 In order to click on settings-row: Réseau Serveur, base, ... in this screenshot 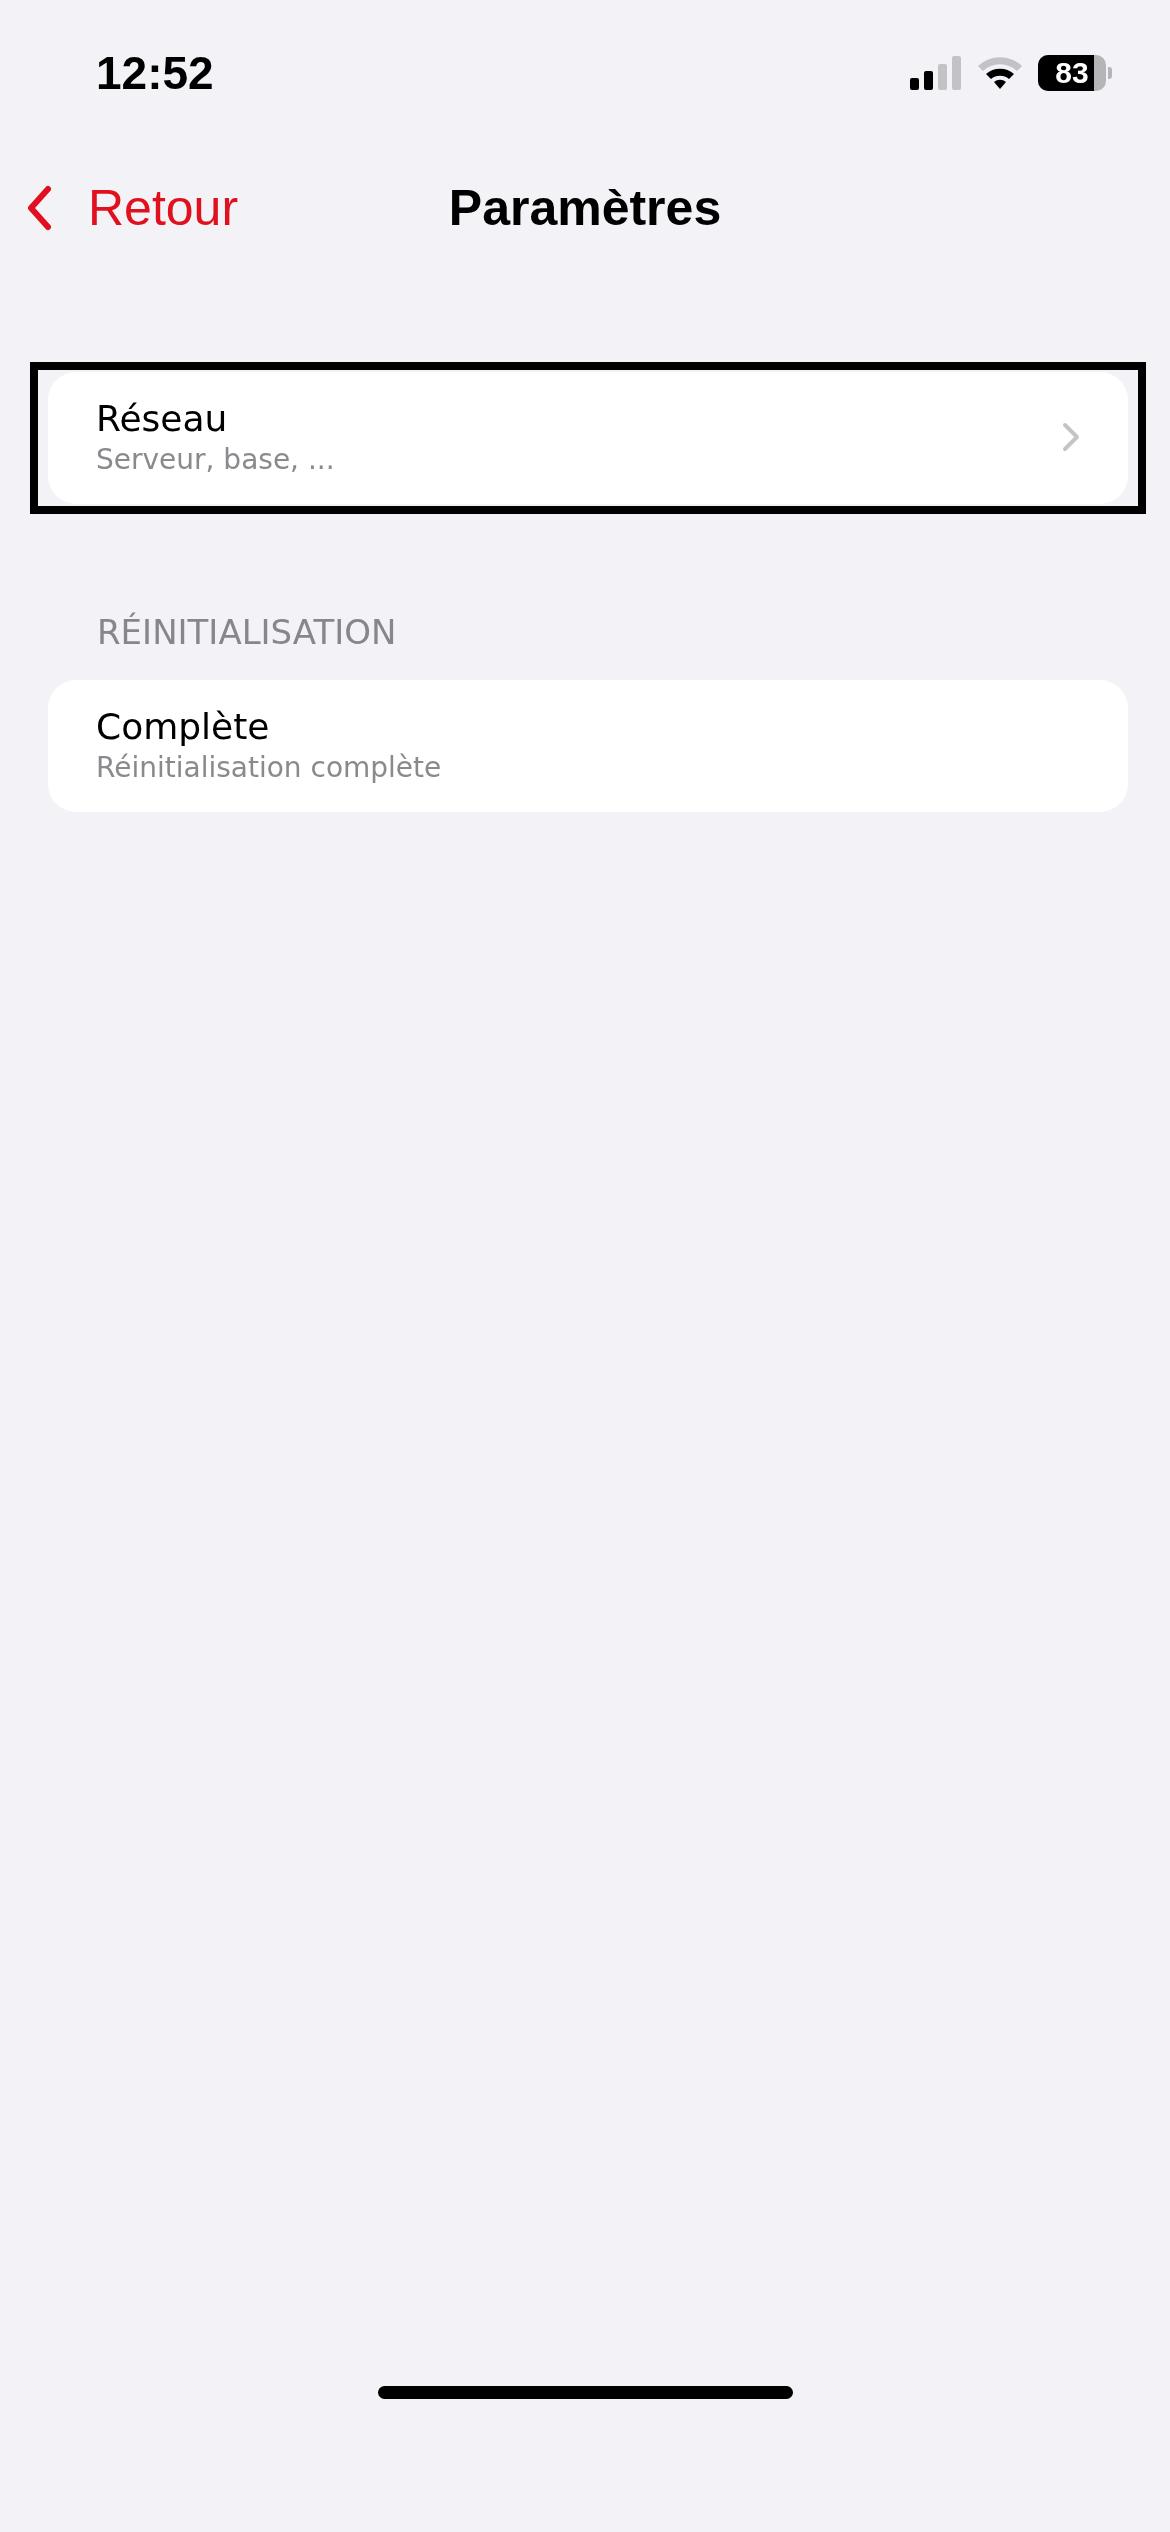, I will do `click(588, 438)`.